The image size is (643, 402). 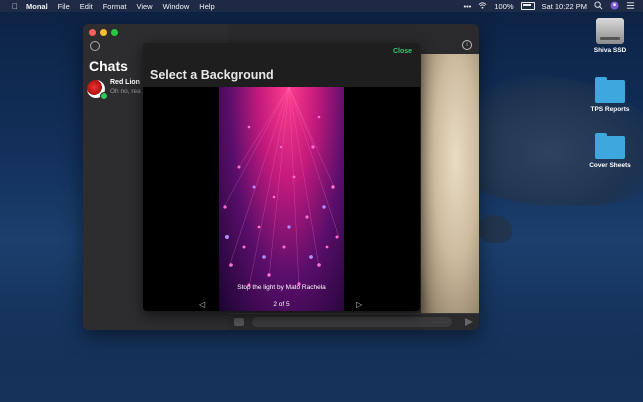 I want to click on send-icon, so click(x=469, y=322).